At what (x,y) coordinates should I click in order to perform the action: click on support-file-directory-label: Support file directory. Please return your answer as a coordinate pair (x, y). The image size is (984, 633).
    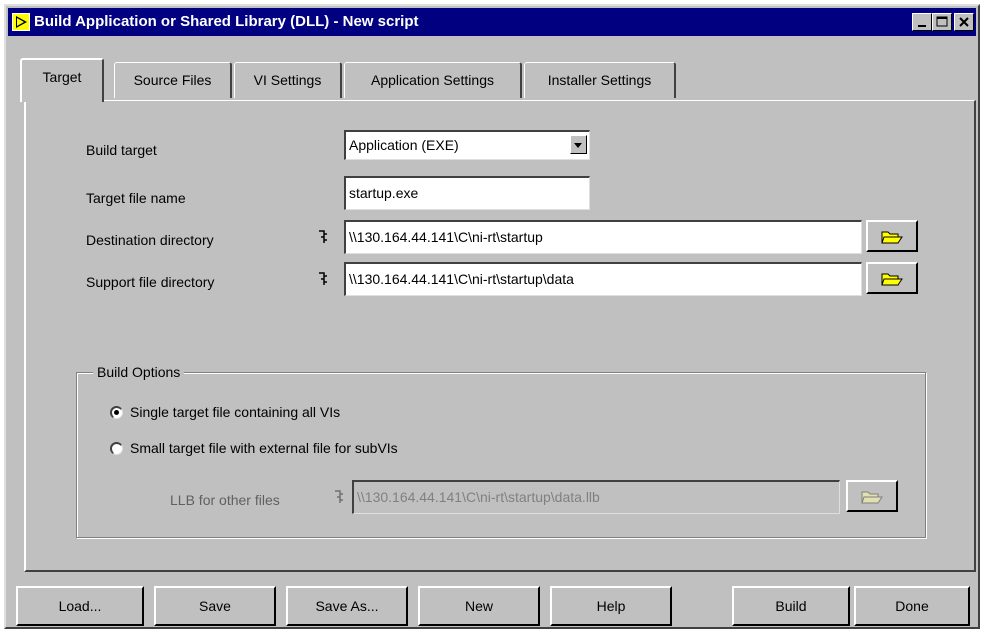
    Looking at the image, I should click on (150, 282).